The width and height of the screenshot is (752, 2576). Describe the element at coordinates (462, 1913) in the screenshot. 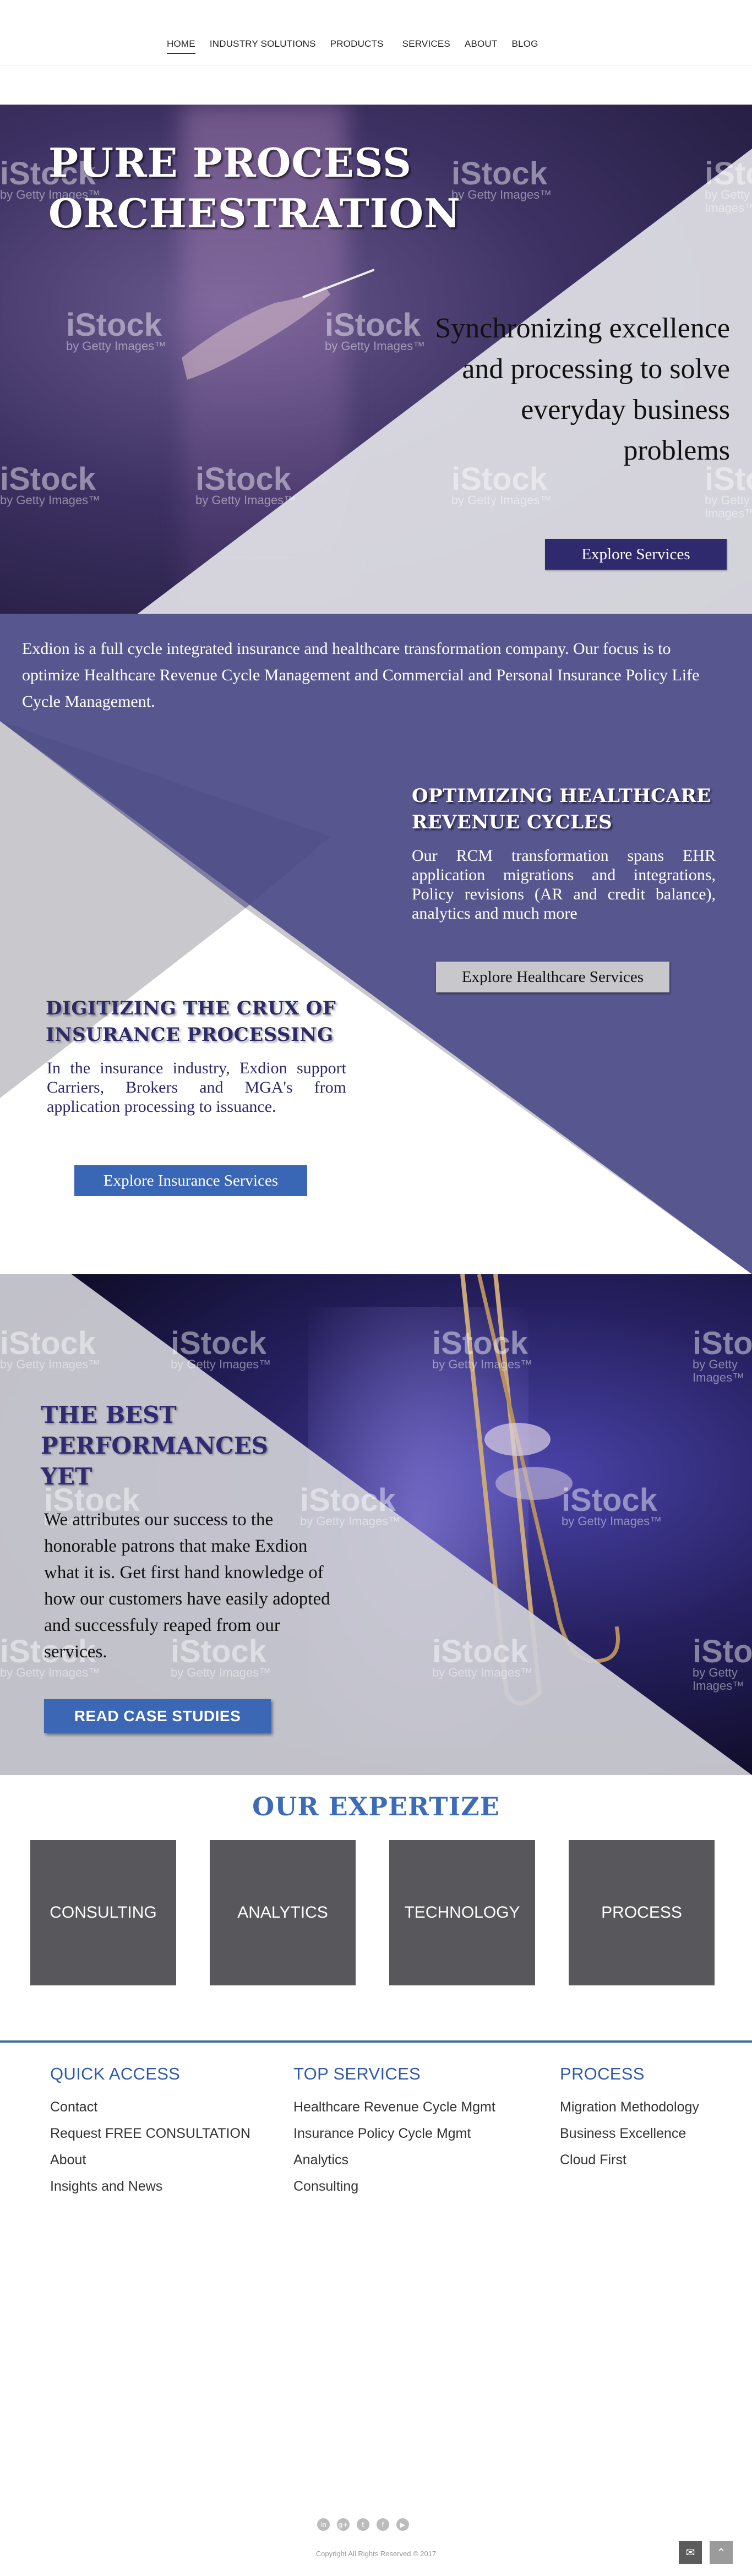

I see `tile-technology: TECHNOLOGY` at that location.